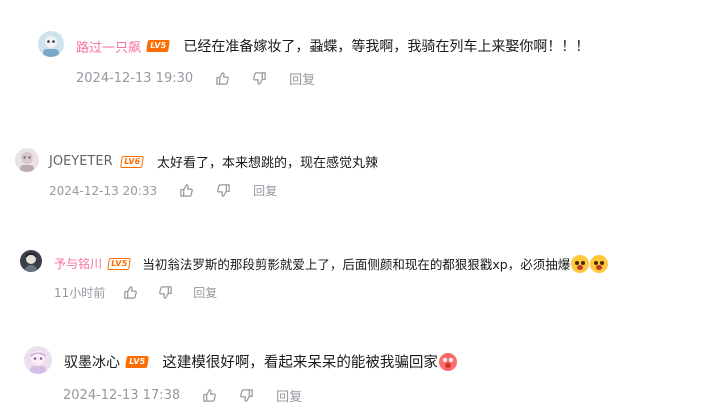  Describe the element at coordinates (80, 293) in the screenshot. I see `comment-time: 11小时前` at that location.